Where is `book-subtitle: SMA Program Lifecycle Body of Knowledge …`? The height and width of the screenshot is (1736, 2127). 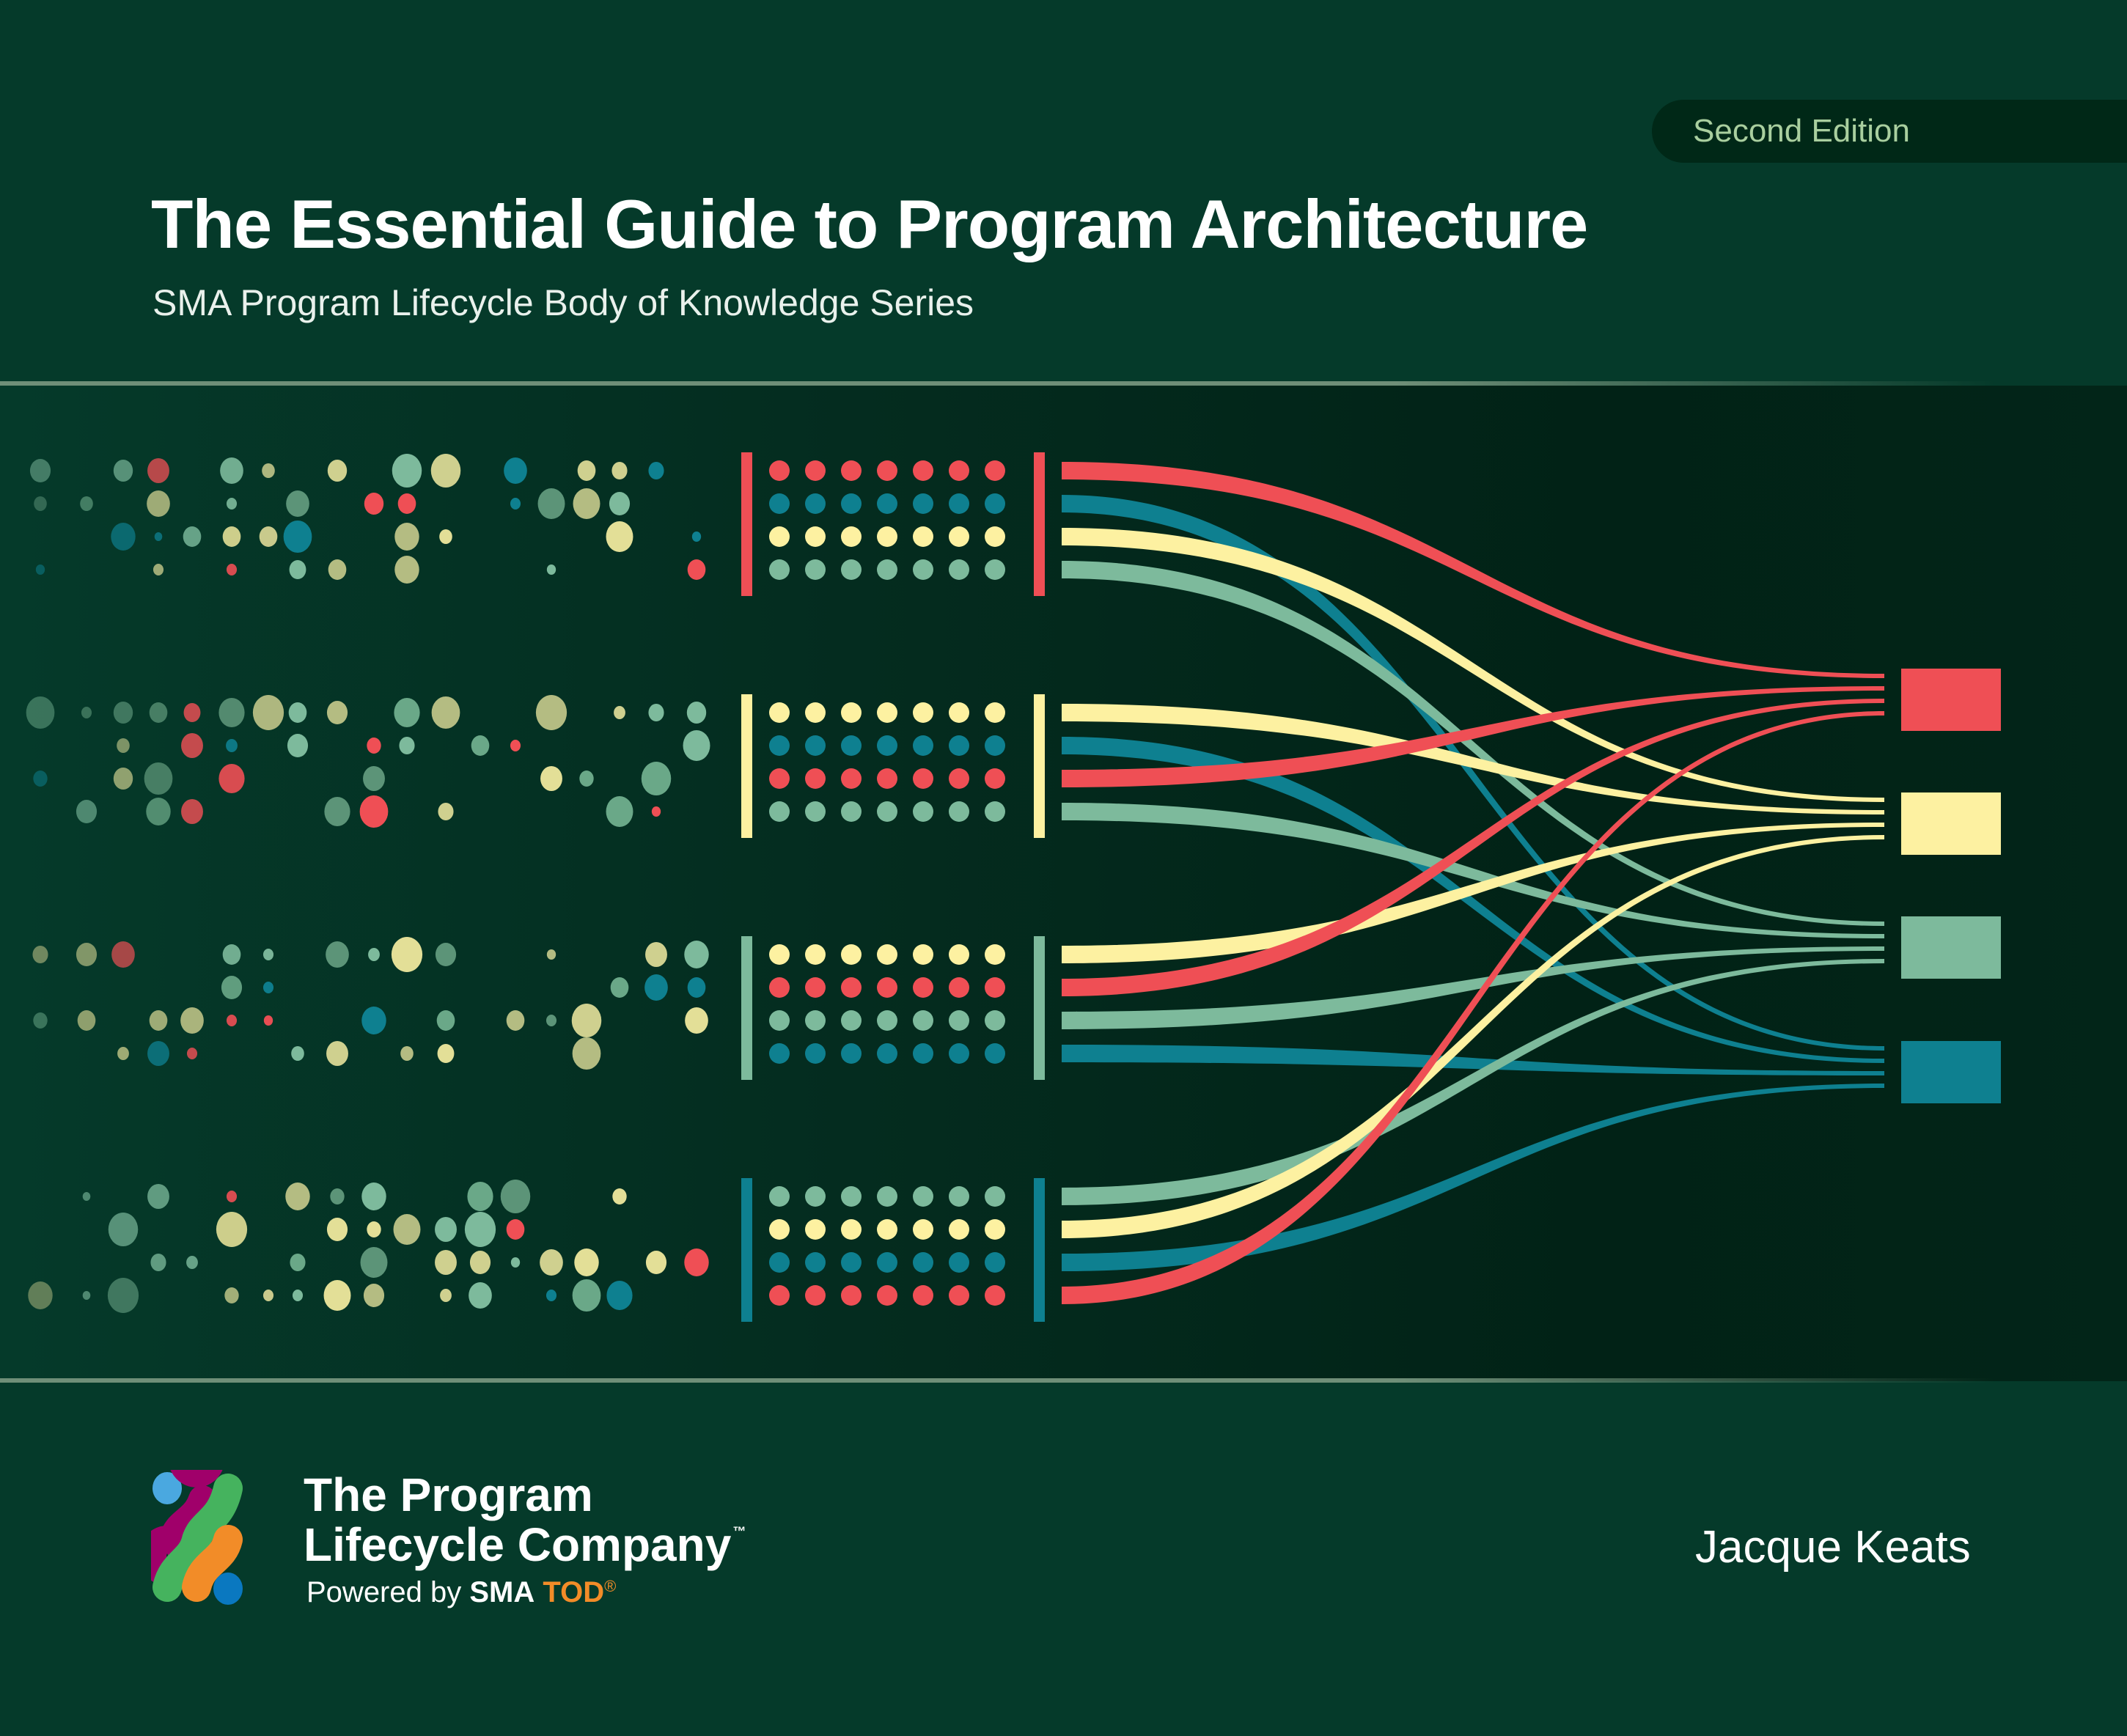
book-subtitle: SMA Program Lifecycle Body of Knowledge … is located at coordinates (563, 303).